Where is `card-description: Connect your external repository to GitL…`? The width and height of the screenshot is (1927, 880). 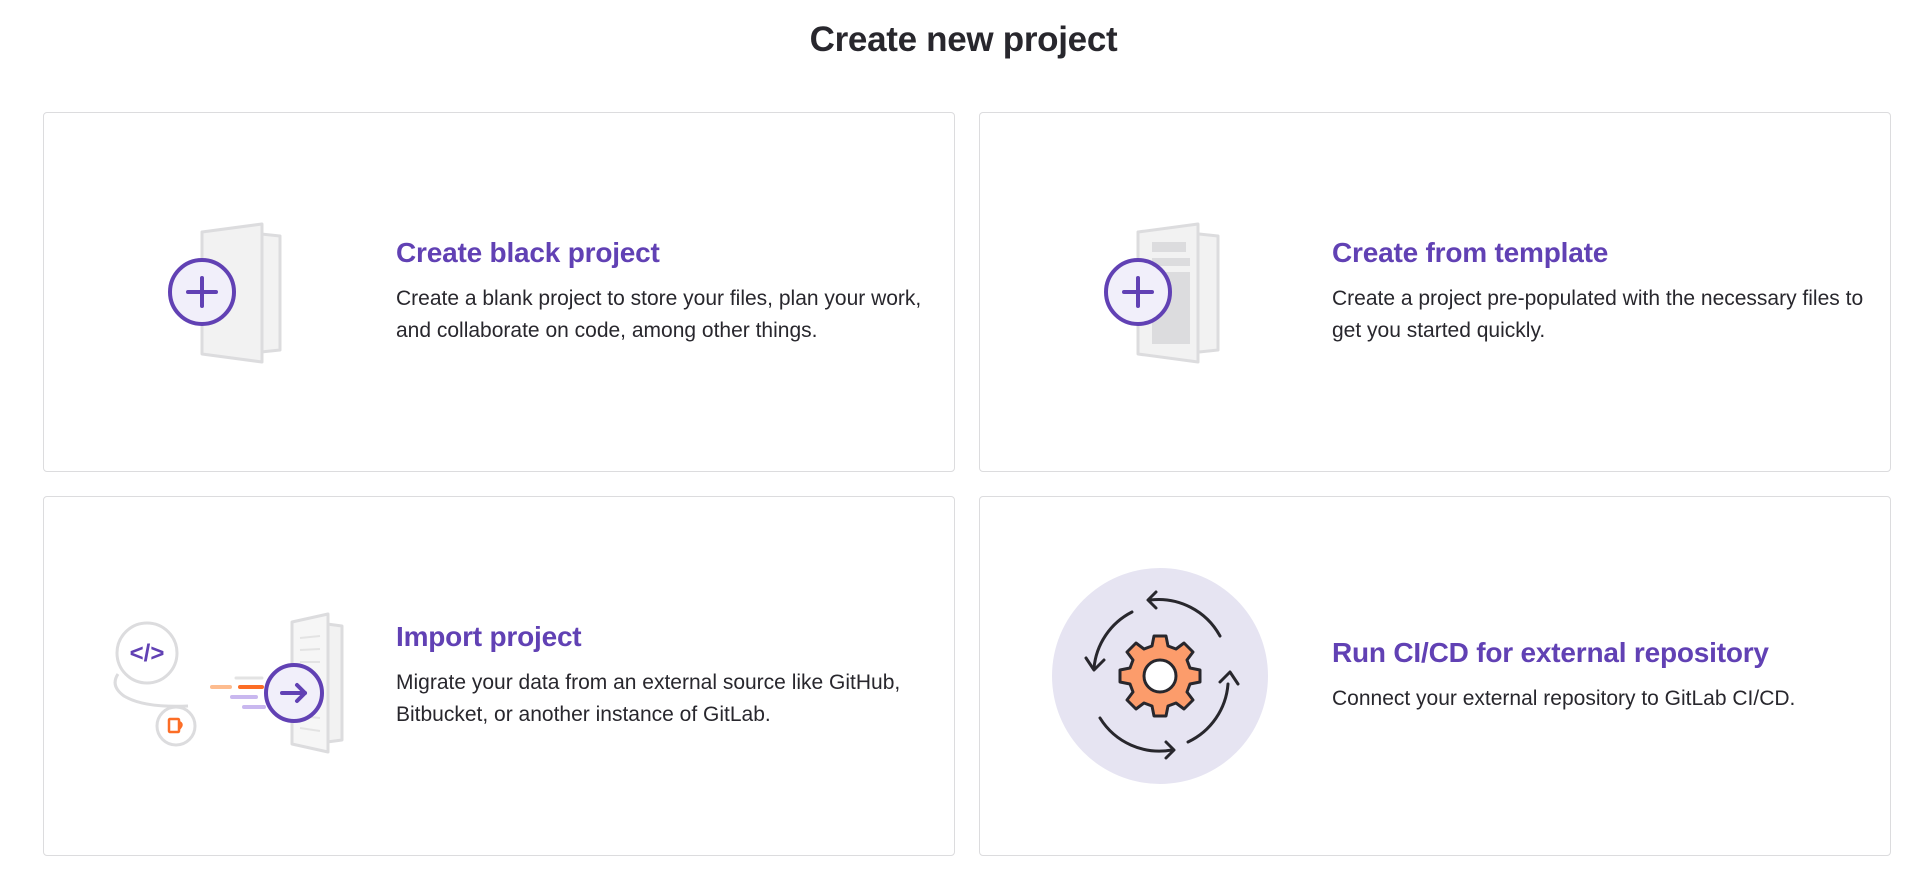 card-description: Connect your external repository to GitL… is located at coordinates (1564, 698).